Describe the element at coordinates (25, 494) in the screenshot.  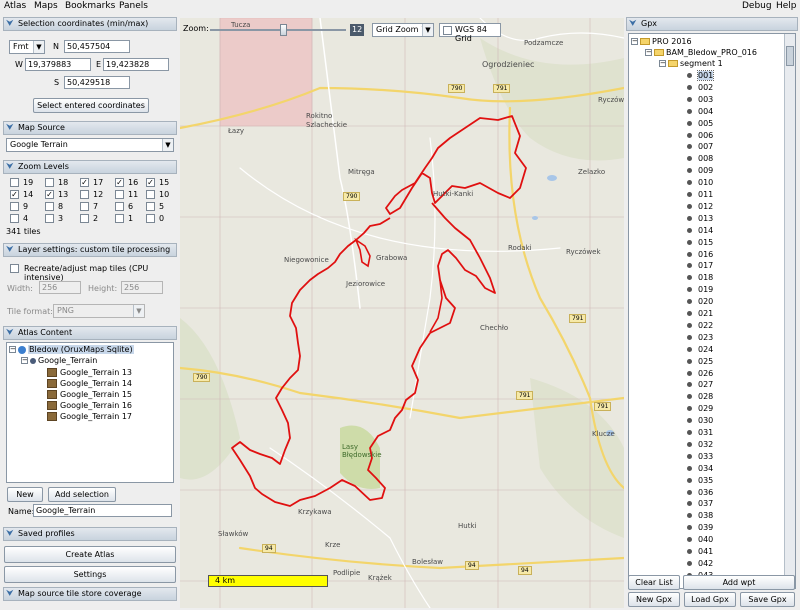
I see `new-atlas-button: New` at that location.